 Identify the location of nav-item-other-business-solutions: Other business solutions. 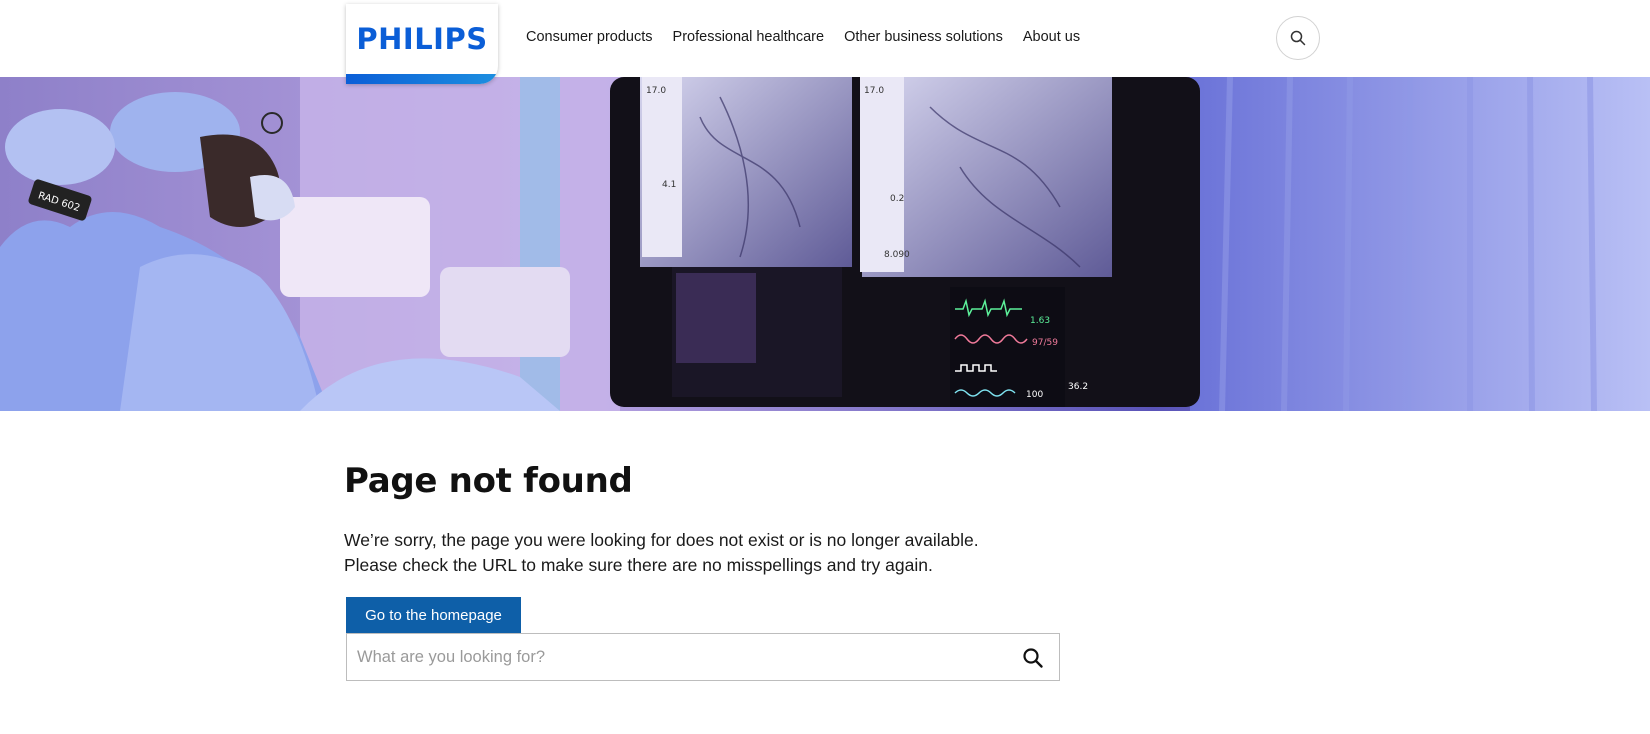
(923, 37).